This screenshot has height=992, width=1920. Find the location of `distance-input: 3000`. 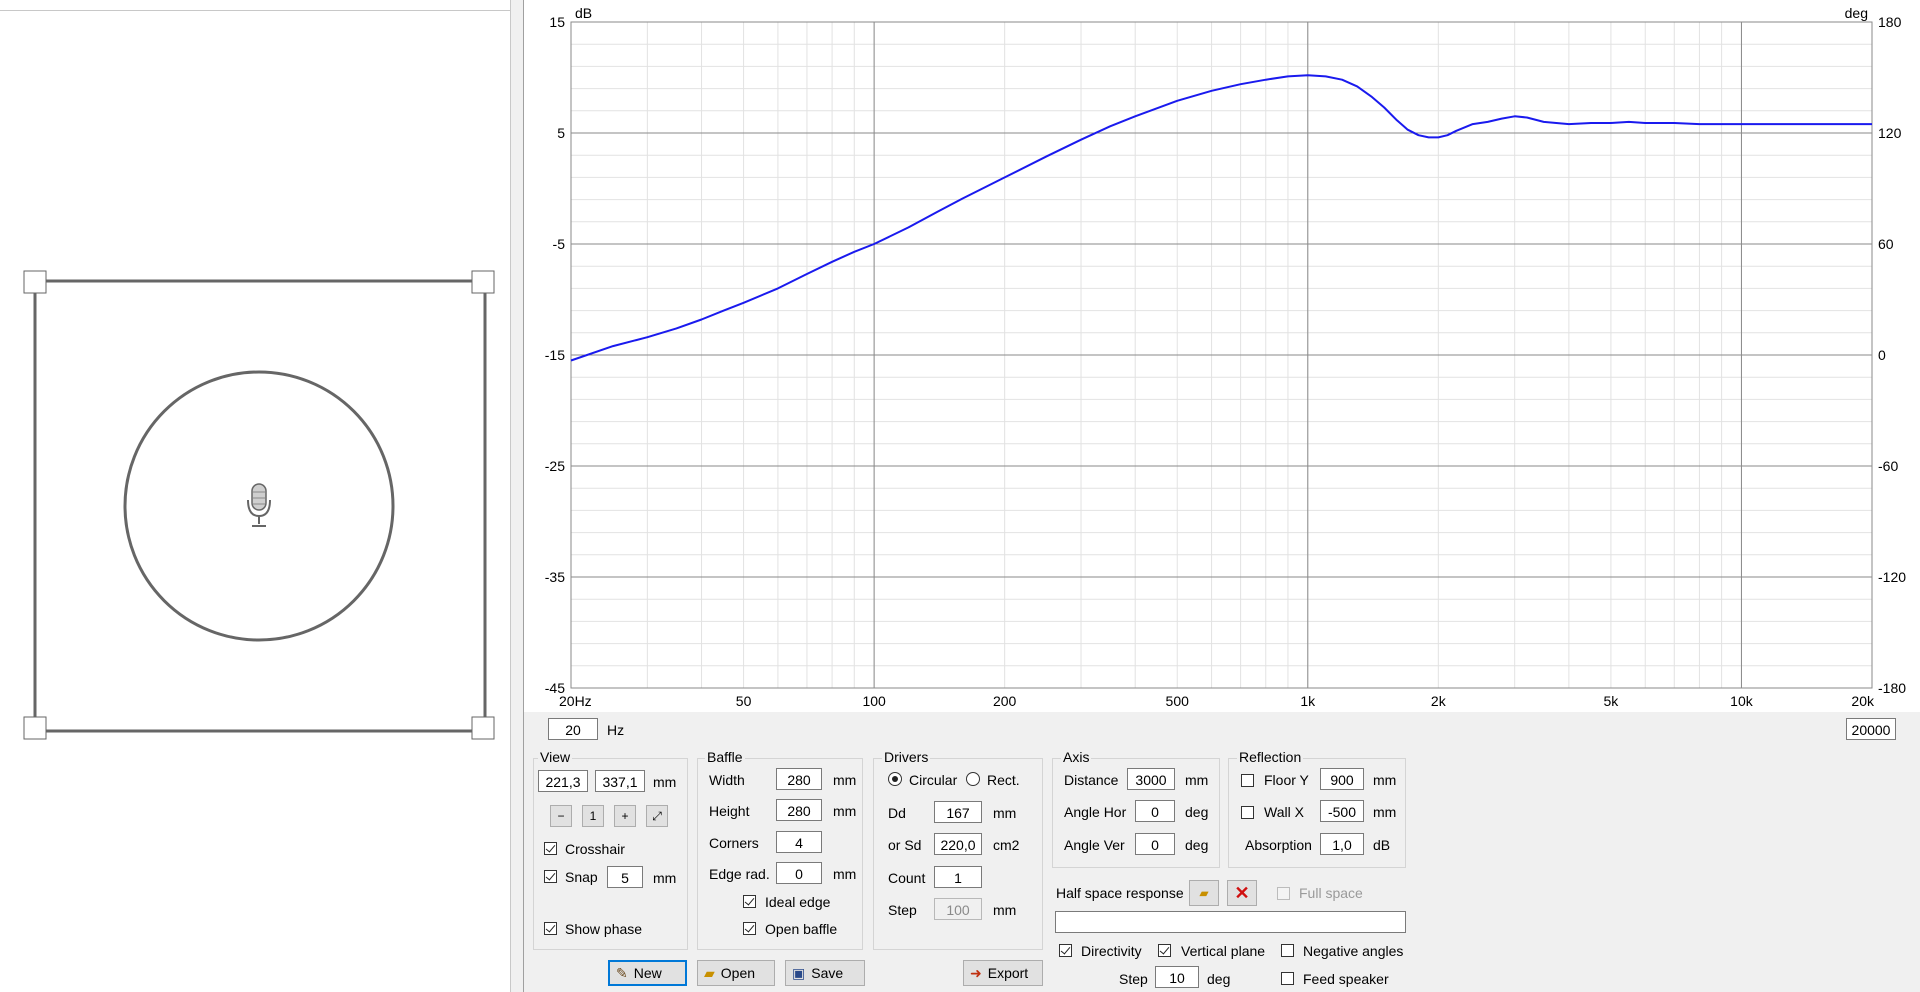

distance-input: 3000 is located at coordinates (1151, 779).